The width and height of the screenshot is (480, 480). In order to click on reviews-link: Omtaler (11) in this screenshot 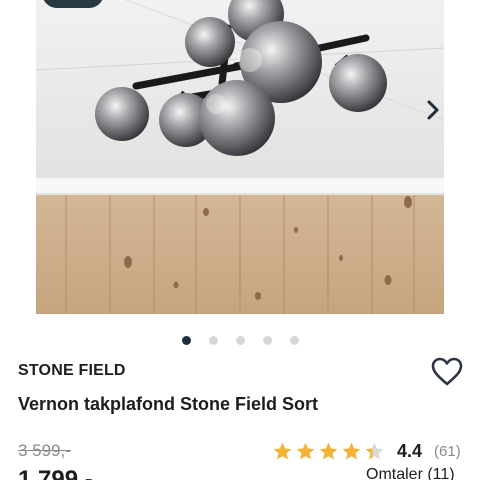, I will do `click(410, 473)`.